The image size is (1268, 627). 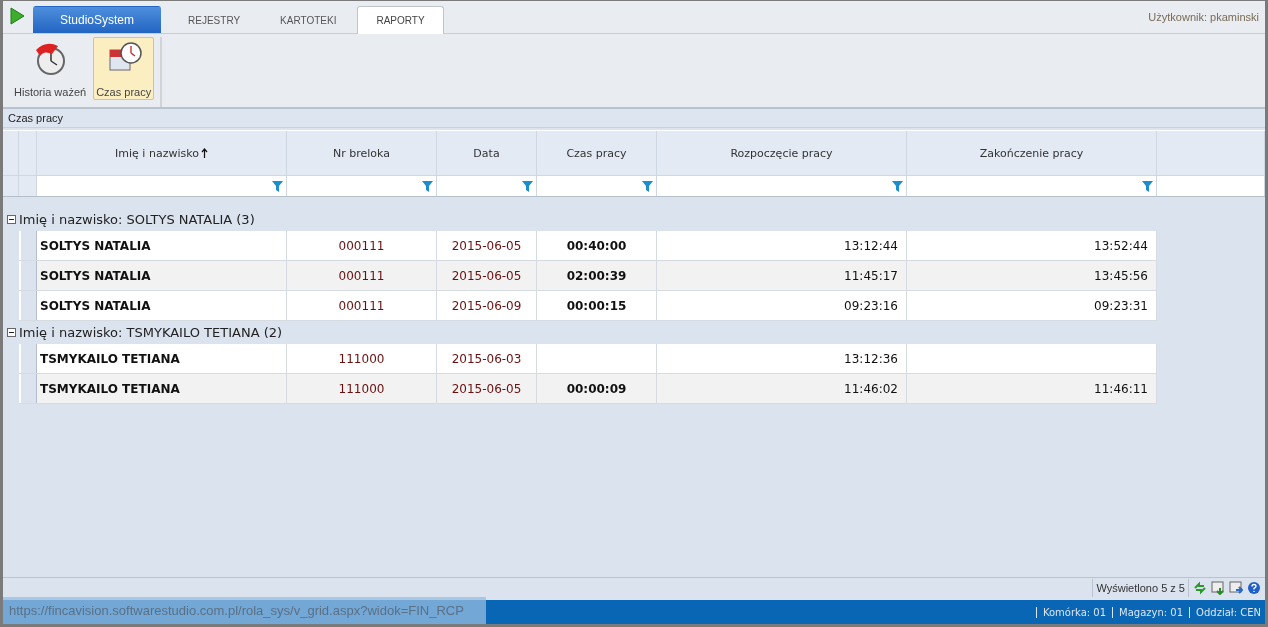 I want to click on table-cell: 2015-06-03, so click(x=487, y=358).